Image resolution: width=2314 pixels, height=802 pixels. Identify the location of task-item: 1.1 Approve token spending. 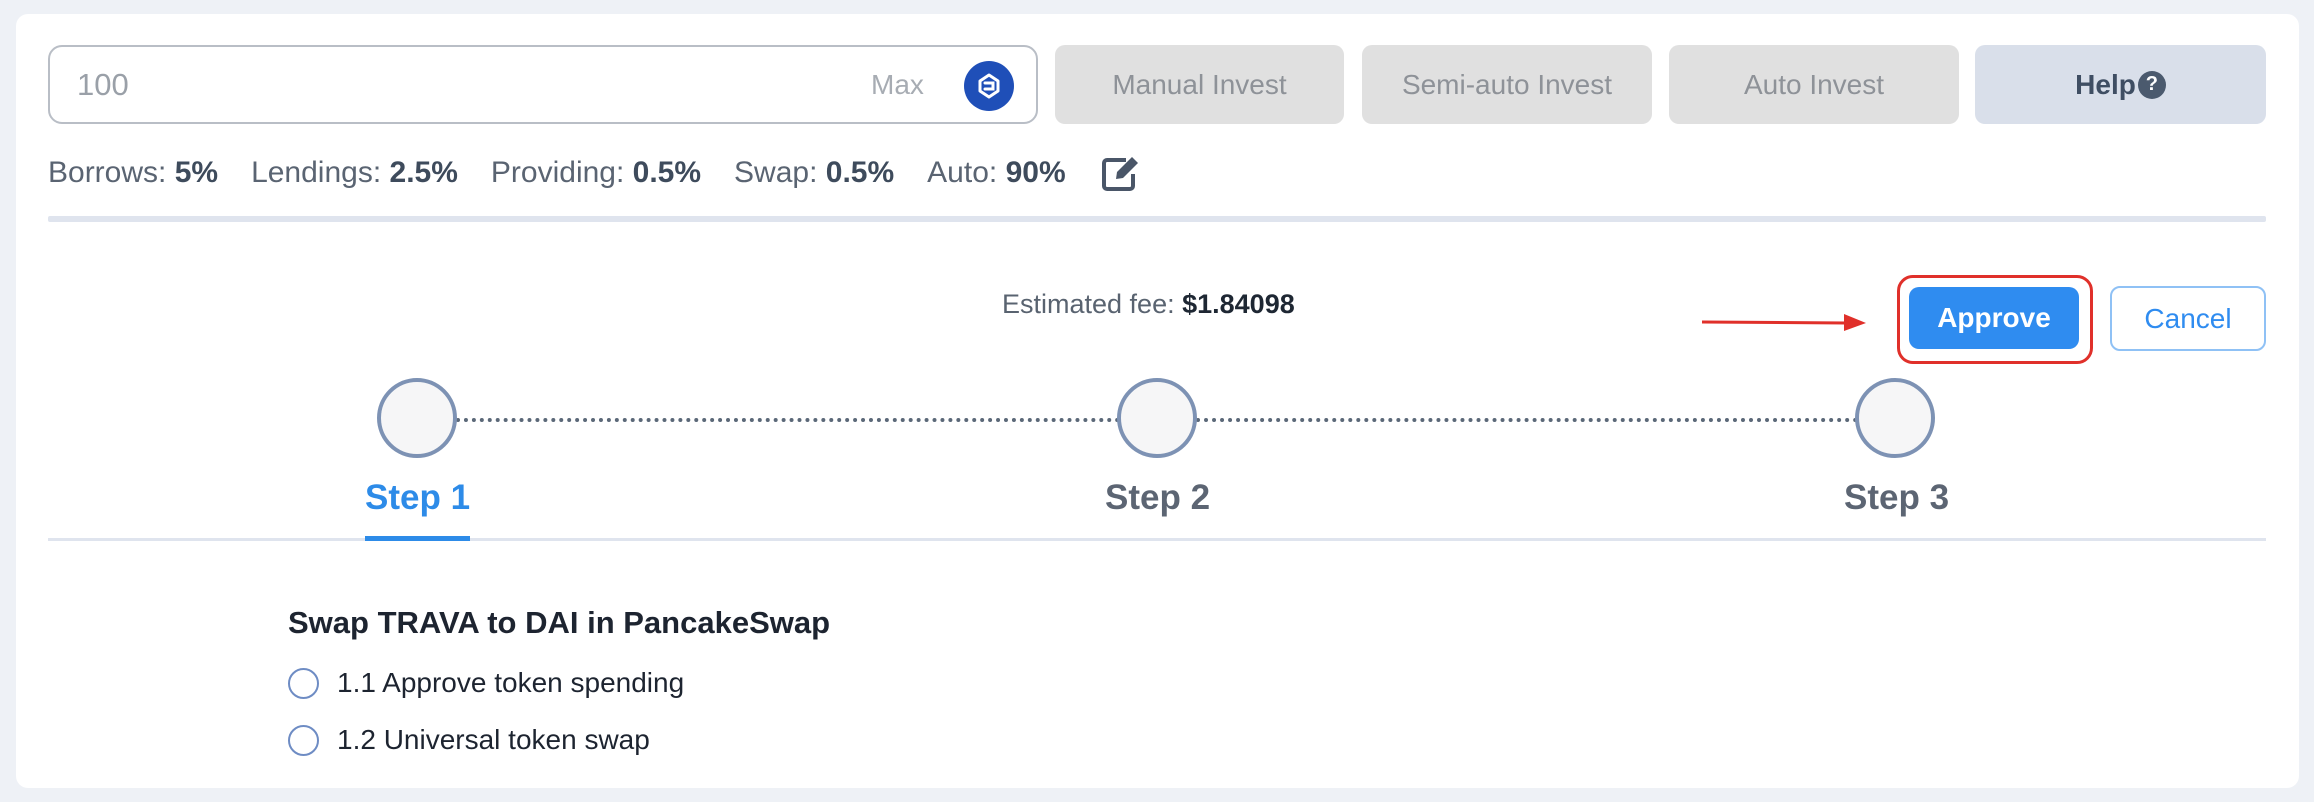
(486, 683).